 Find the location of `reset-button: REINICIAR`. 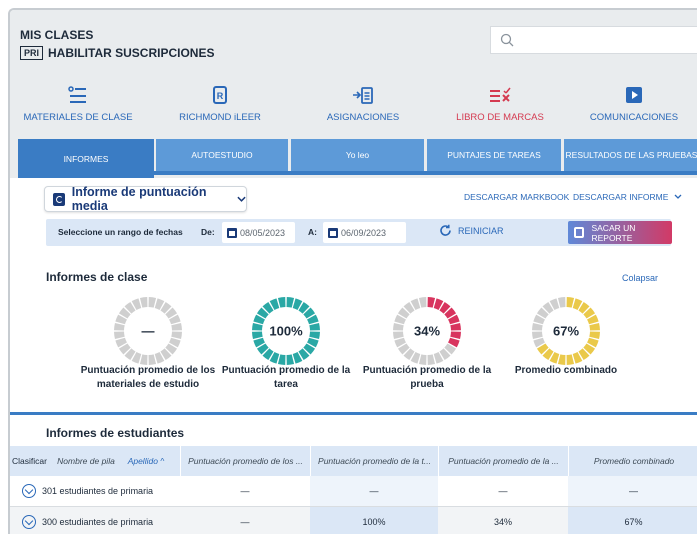

reset-button: REINICIAR is located at coordinates (471, 230).